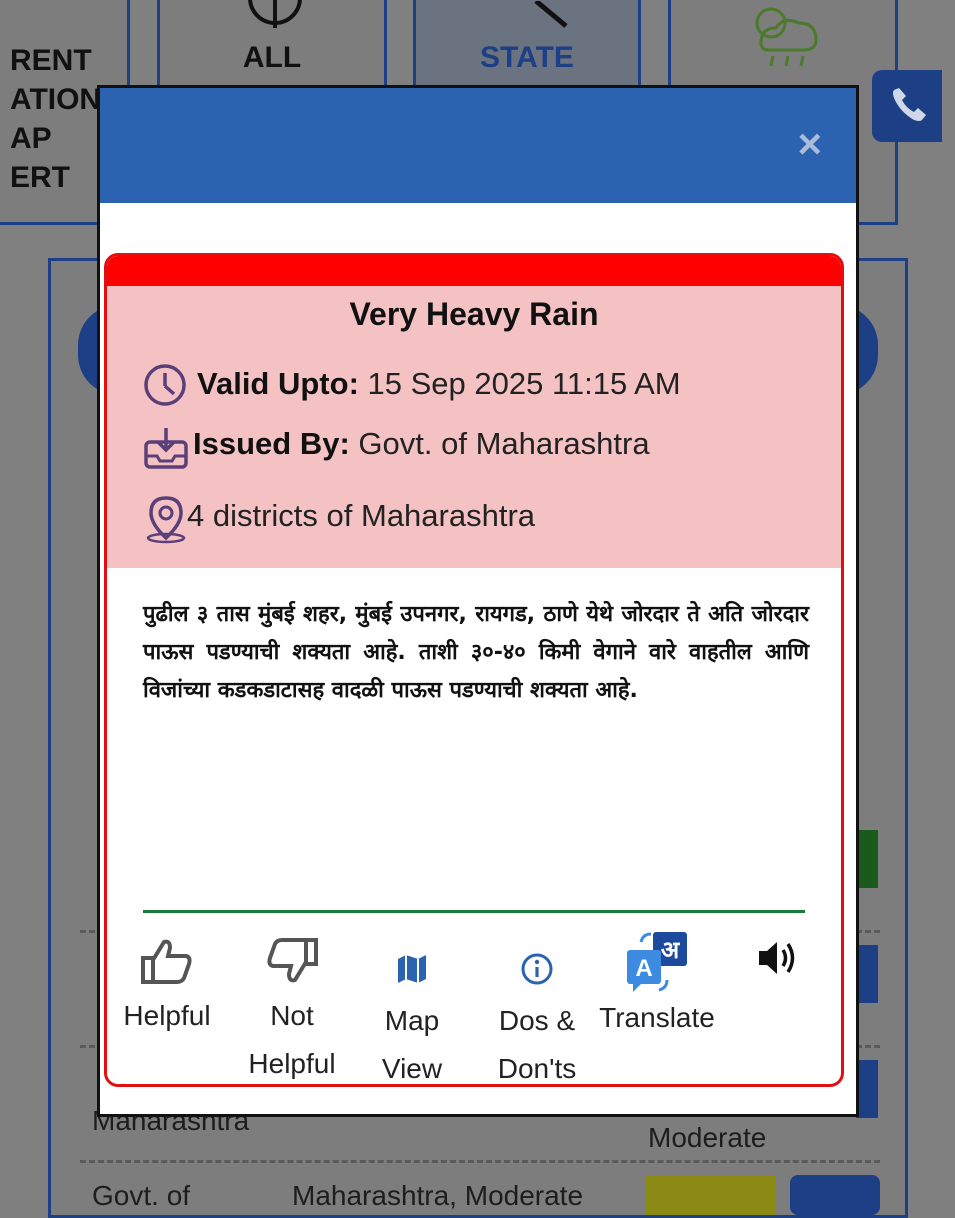 Image resolution: width=955 pixels, height=1218 pixels. I want to click on map-view-label-line1: Map, so click(412, 1020).